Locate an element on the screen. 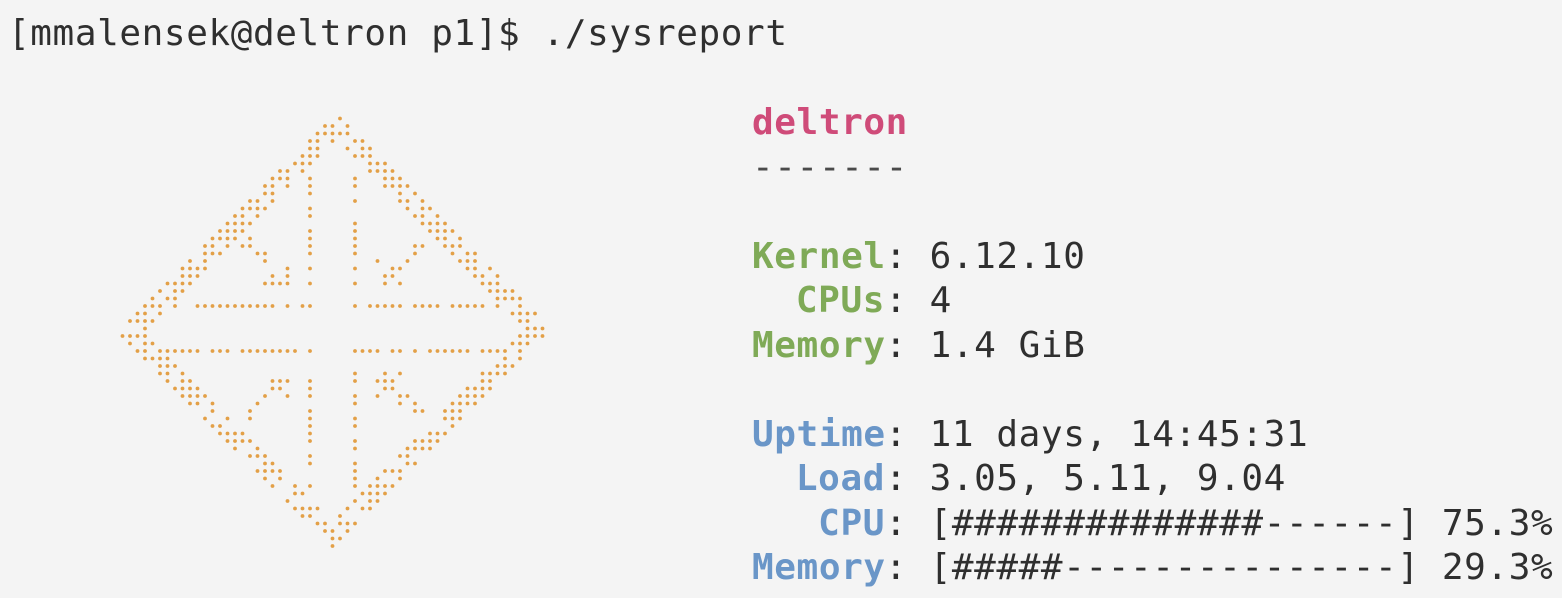 This screenshot has width=1562, height=598. load-row: Load: 3.05, 5.11, 9.04 is located at coordinates (1152, 479).